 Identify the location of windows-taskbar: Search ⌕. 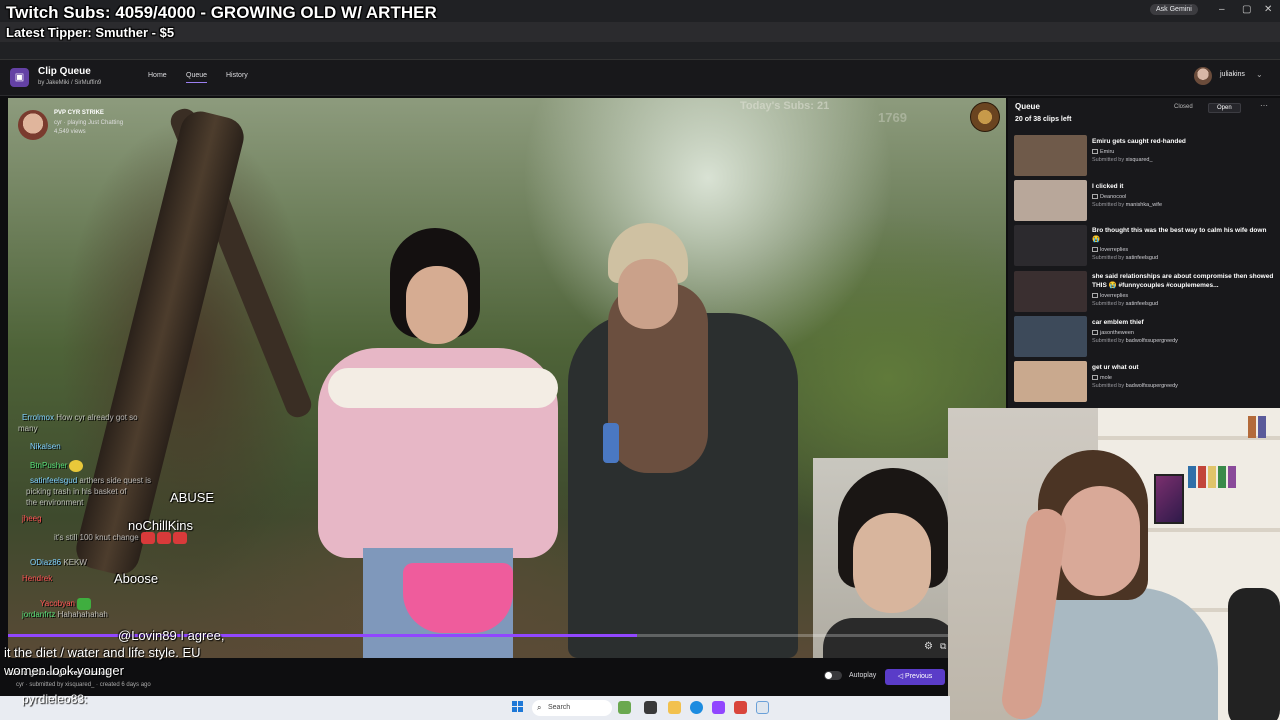
(475, 708).